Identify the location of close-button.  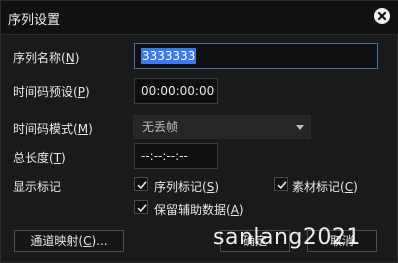
(382, 16).